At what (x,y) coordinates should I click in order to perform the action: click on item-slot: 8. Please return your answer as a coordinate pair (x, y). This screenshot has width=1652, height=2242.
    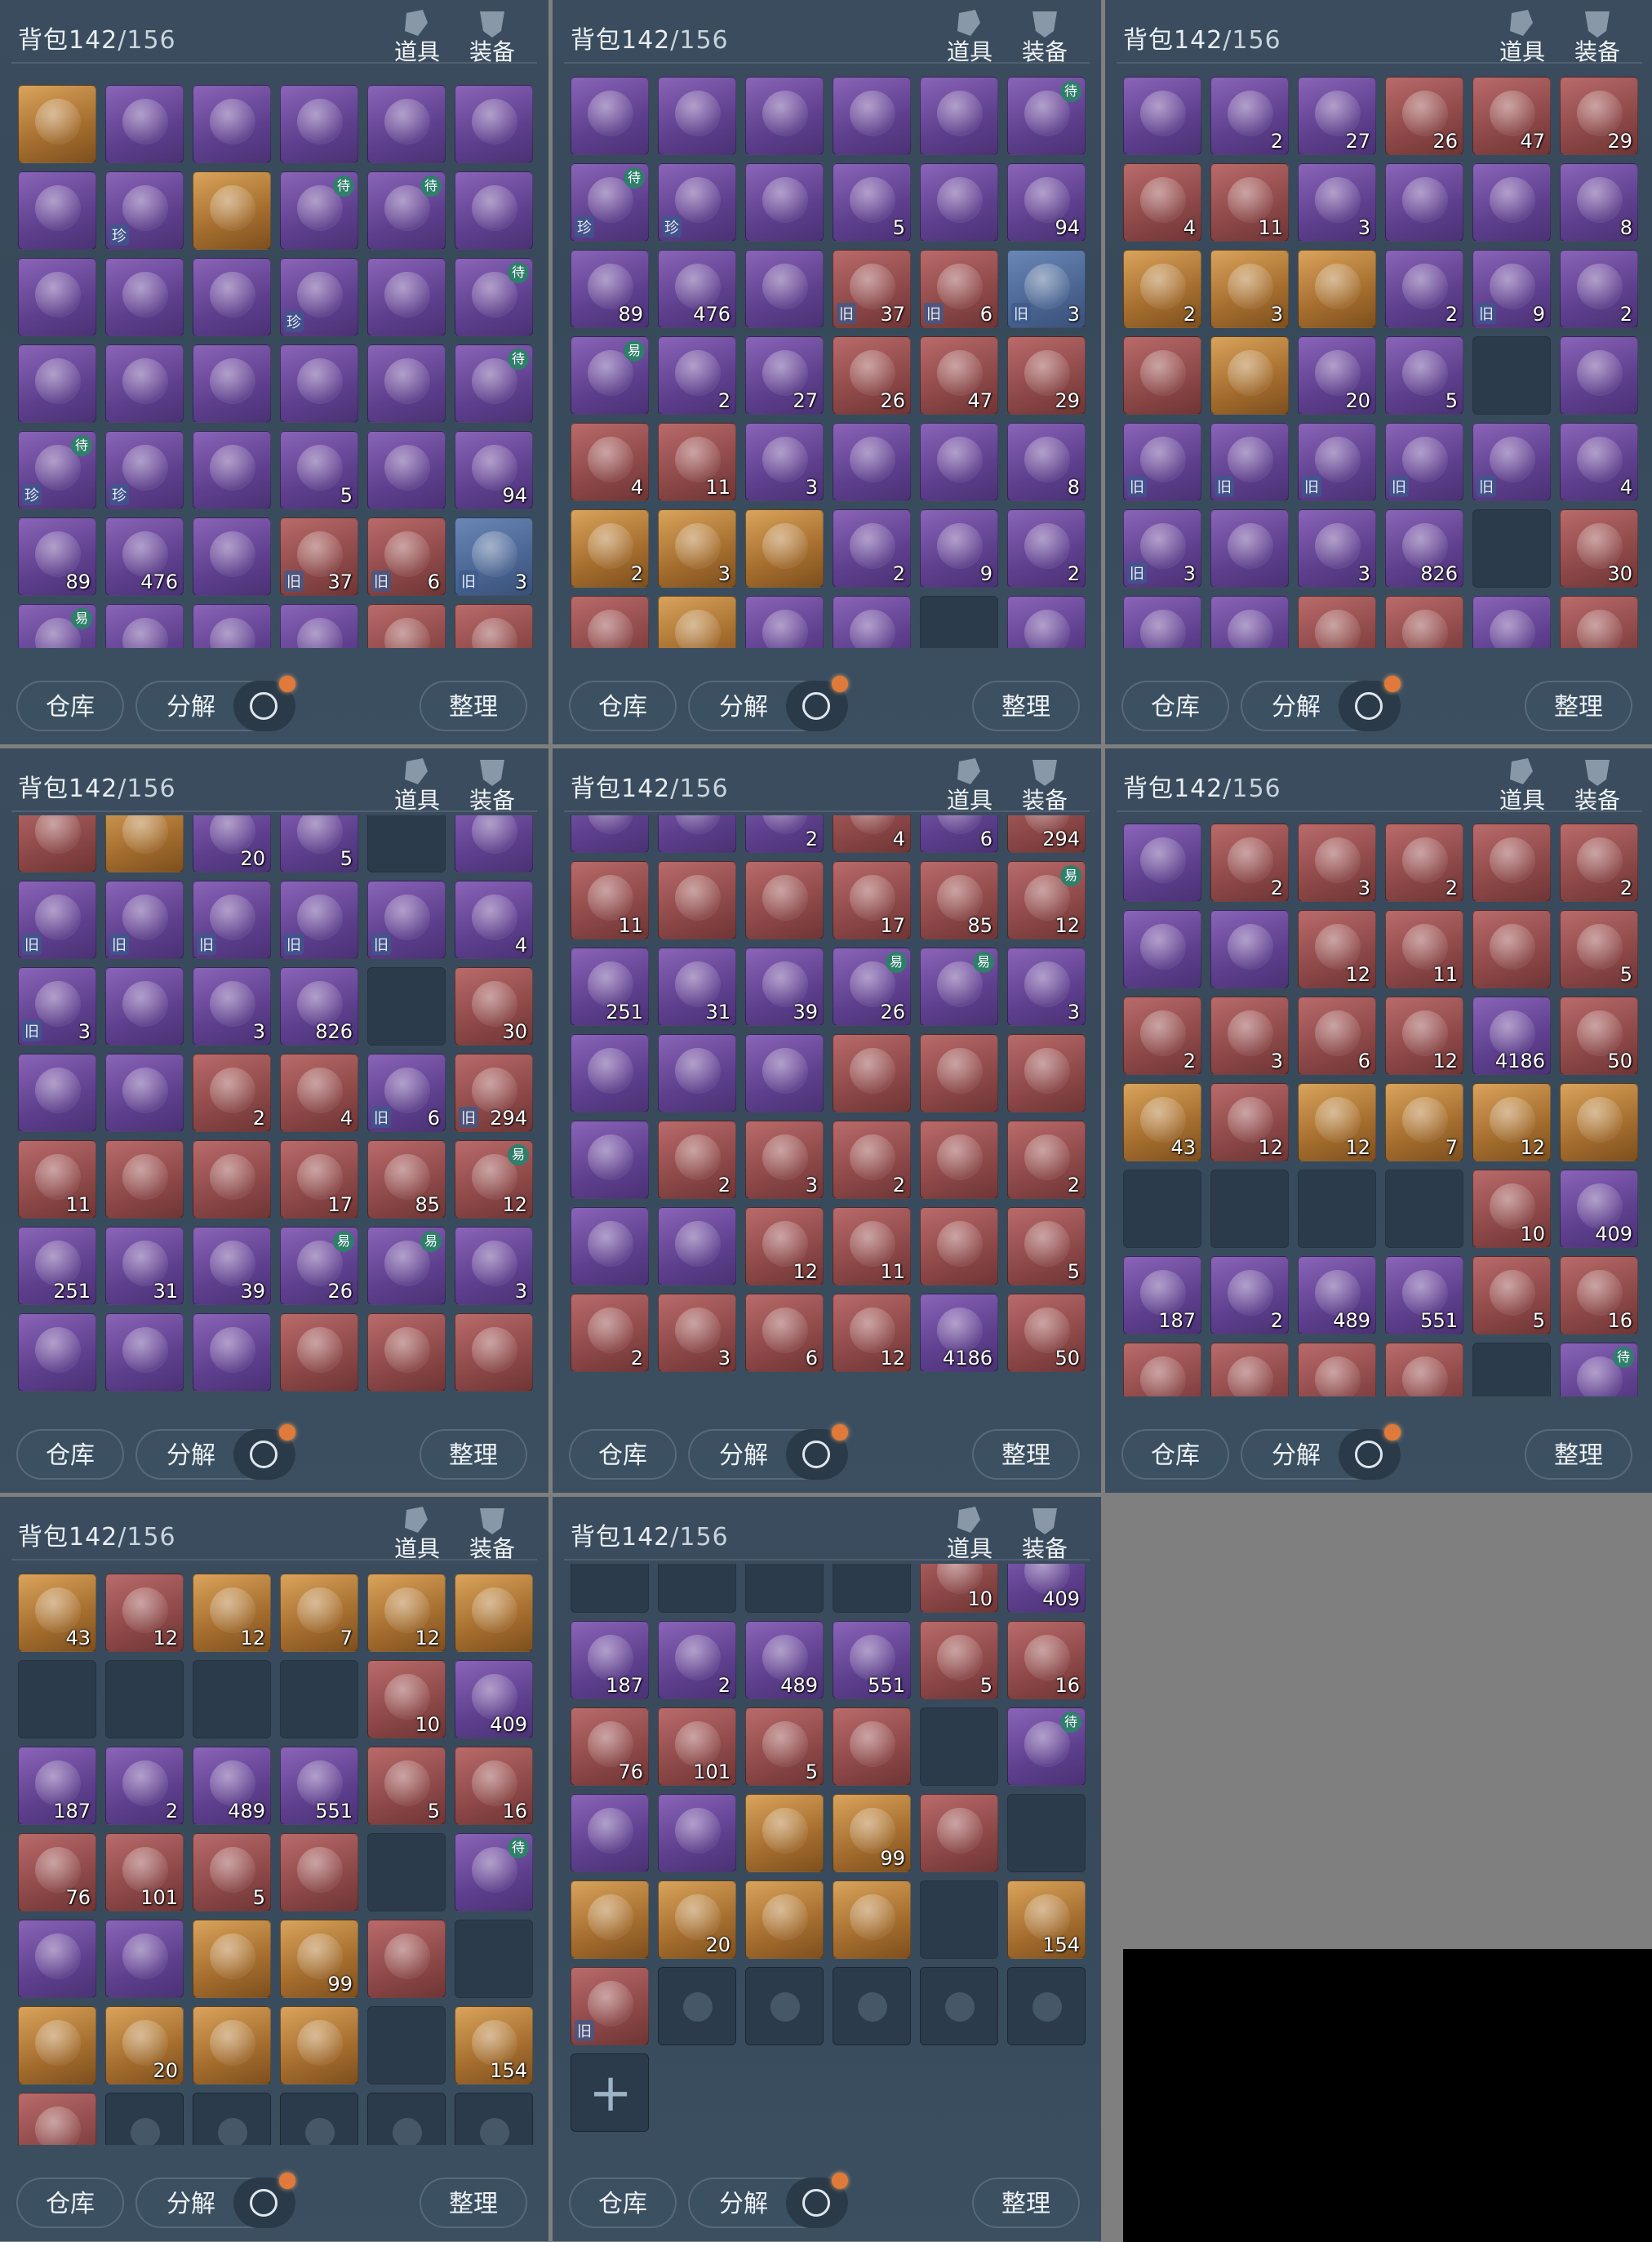
    Looking at the image, I should click on (1599, 202).